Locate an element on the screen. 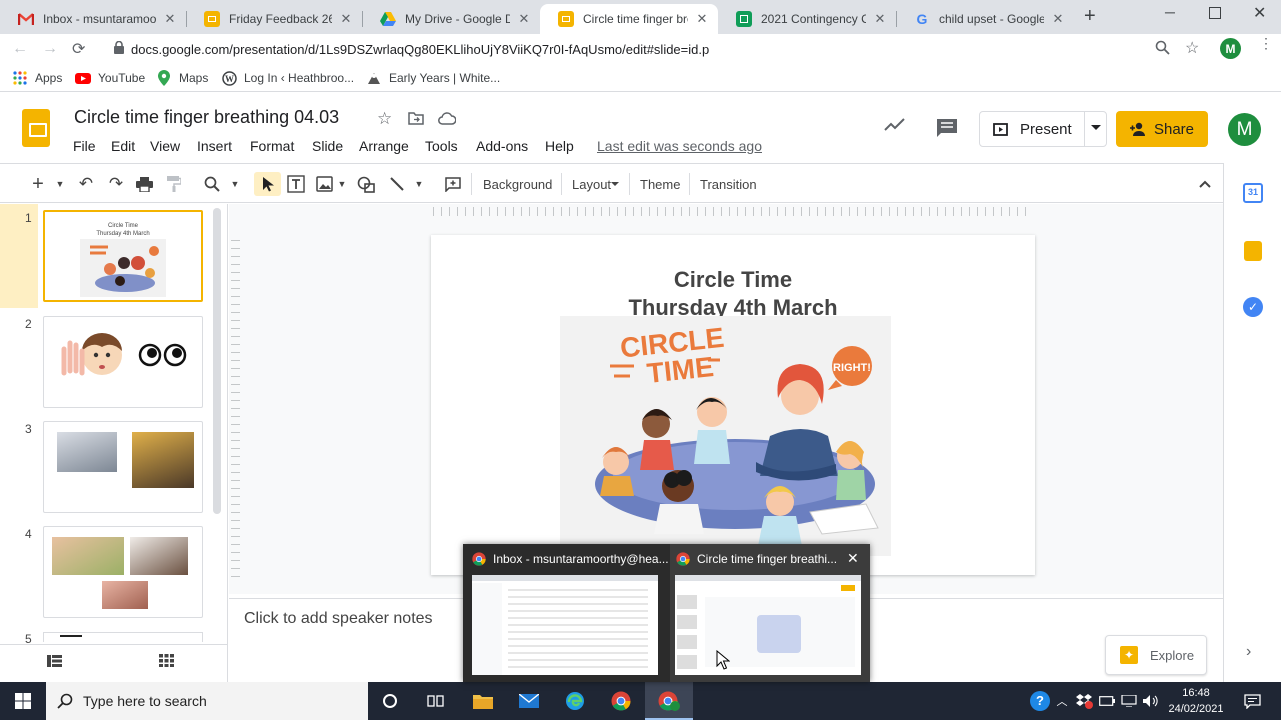  new-slide-icon: + is located at coordinates (38, 184).